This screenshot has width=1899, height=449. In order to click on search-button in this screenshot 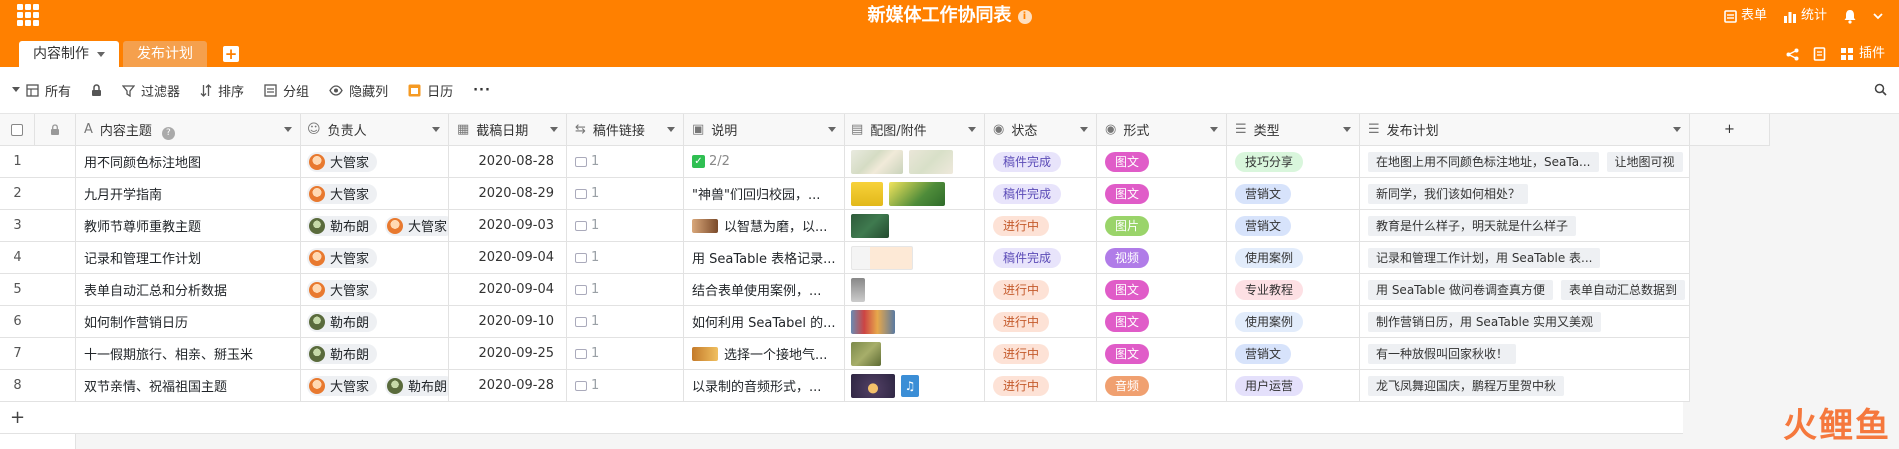, I will do `click(1880, 91)`.